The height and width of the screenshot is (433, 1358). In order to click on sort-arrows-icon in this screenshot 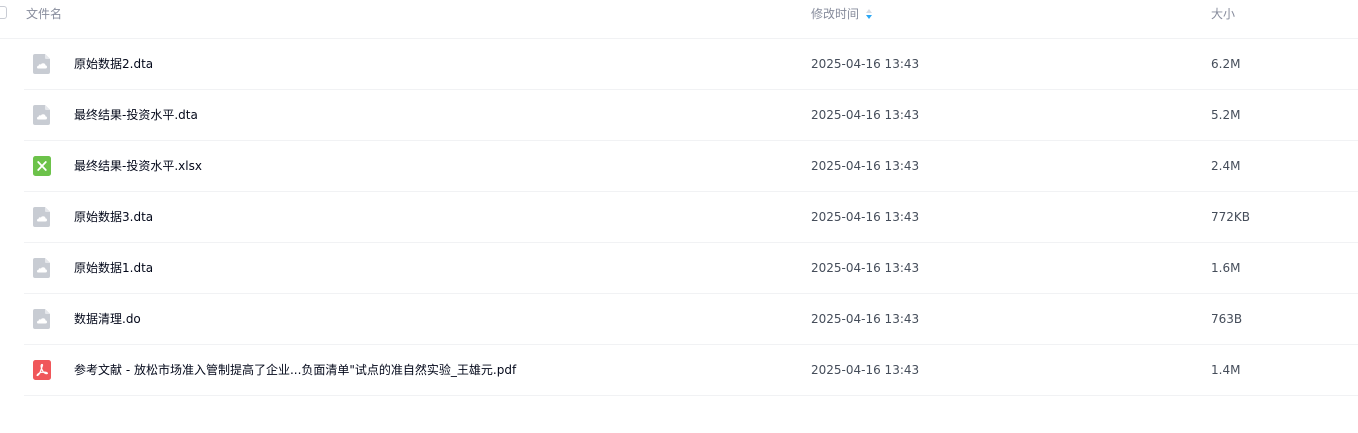, I will do `click(869, 14)`.